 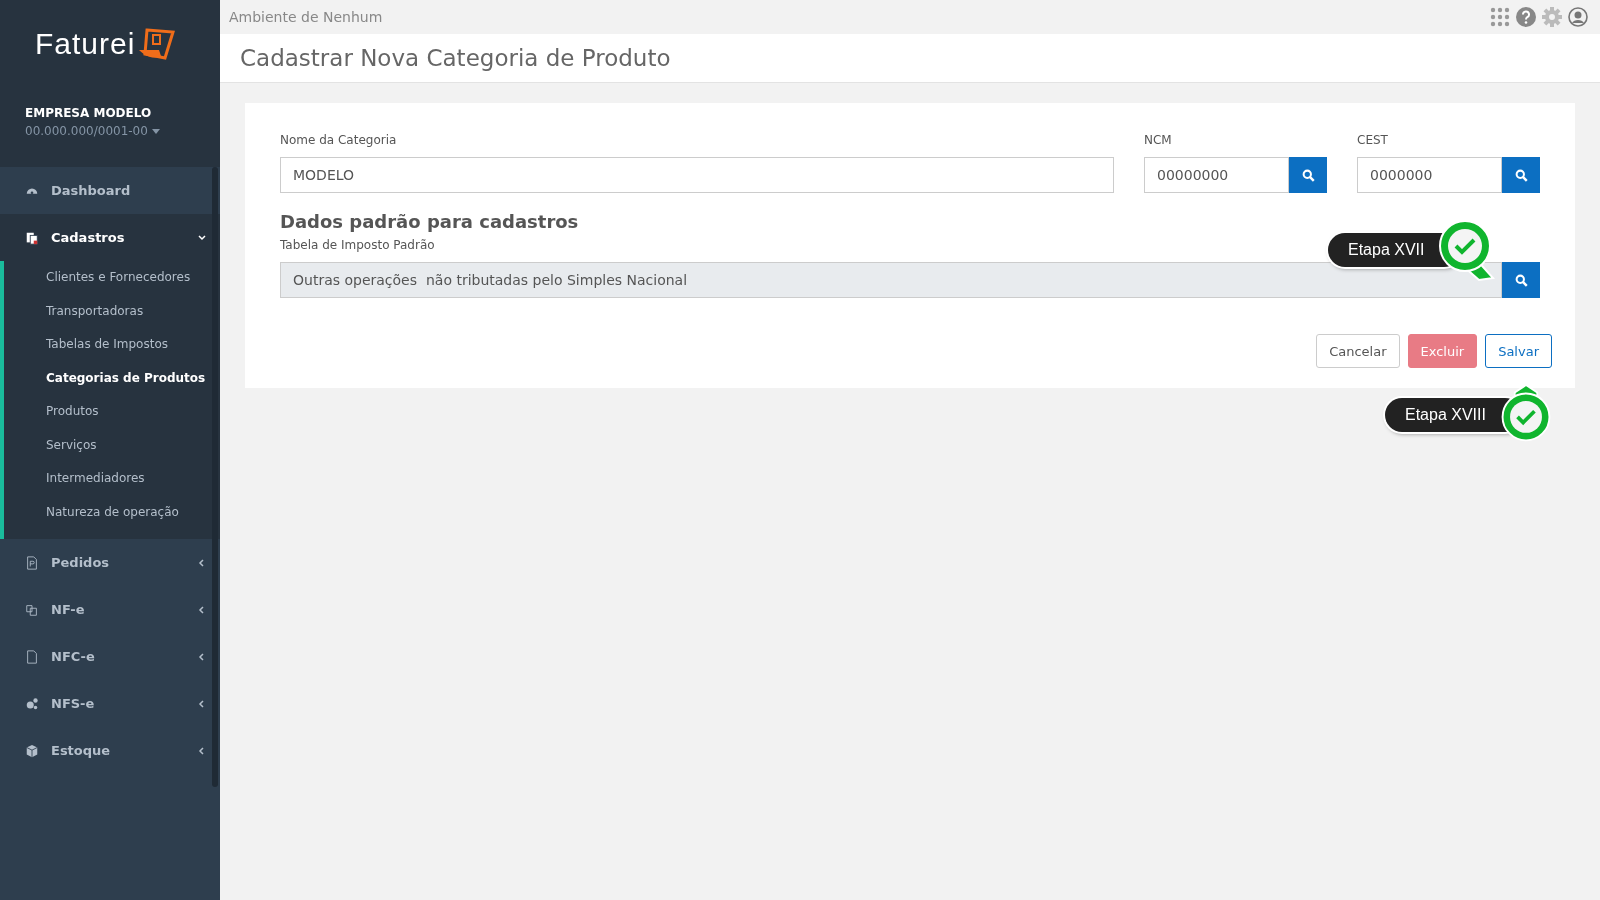 What do you see at coordinates (697, 175) in the screenshot?
I see `input-field: MODELO` at bounding box center [697, 175].